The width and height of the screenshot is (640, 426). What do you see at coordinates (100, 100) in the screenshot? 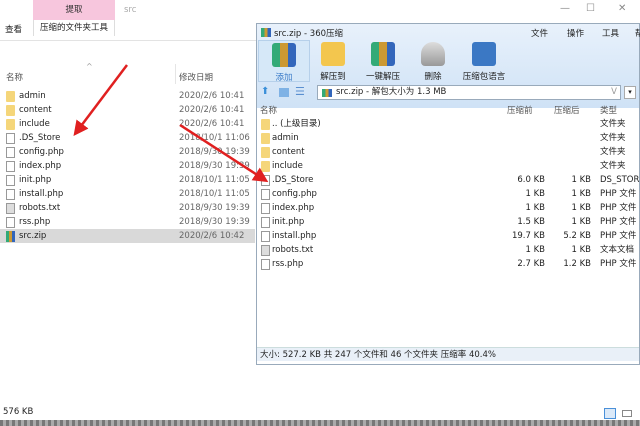
I see `red-arrow-left` at bounding box center [100, 100].